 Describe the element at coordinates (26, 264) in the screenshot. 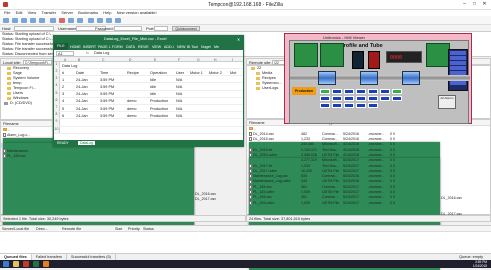

I see `filezilla-taskbar-icon` at that location.